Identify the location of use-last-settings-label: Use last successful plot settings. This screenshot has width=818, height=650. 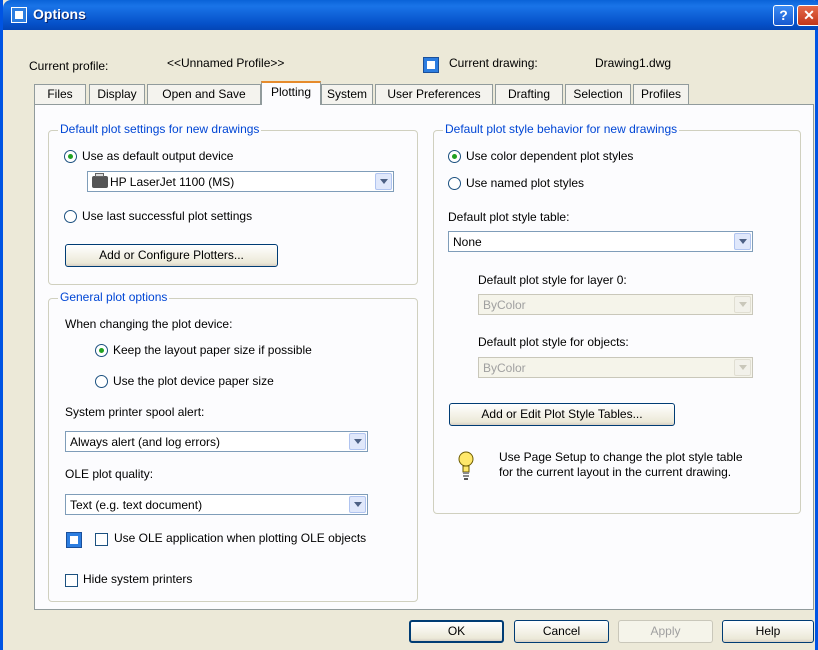
(167, 216).